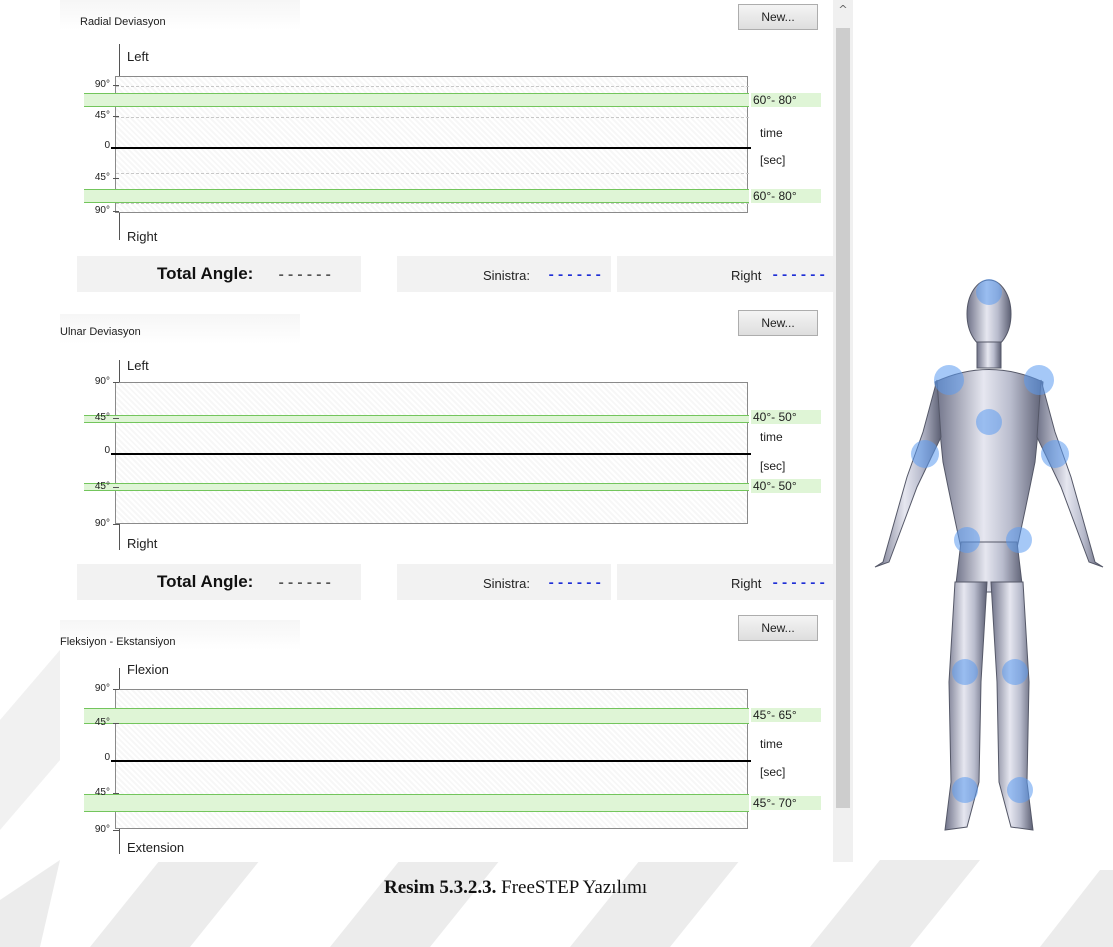 Image resolution: width=1113 pixels, height=947 pixels. Describe the element at coordinates (1015, 672) in the screenshot. I see `knee-right-joint-marker` at that location.